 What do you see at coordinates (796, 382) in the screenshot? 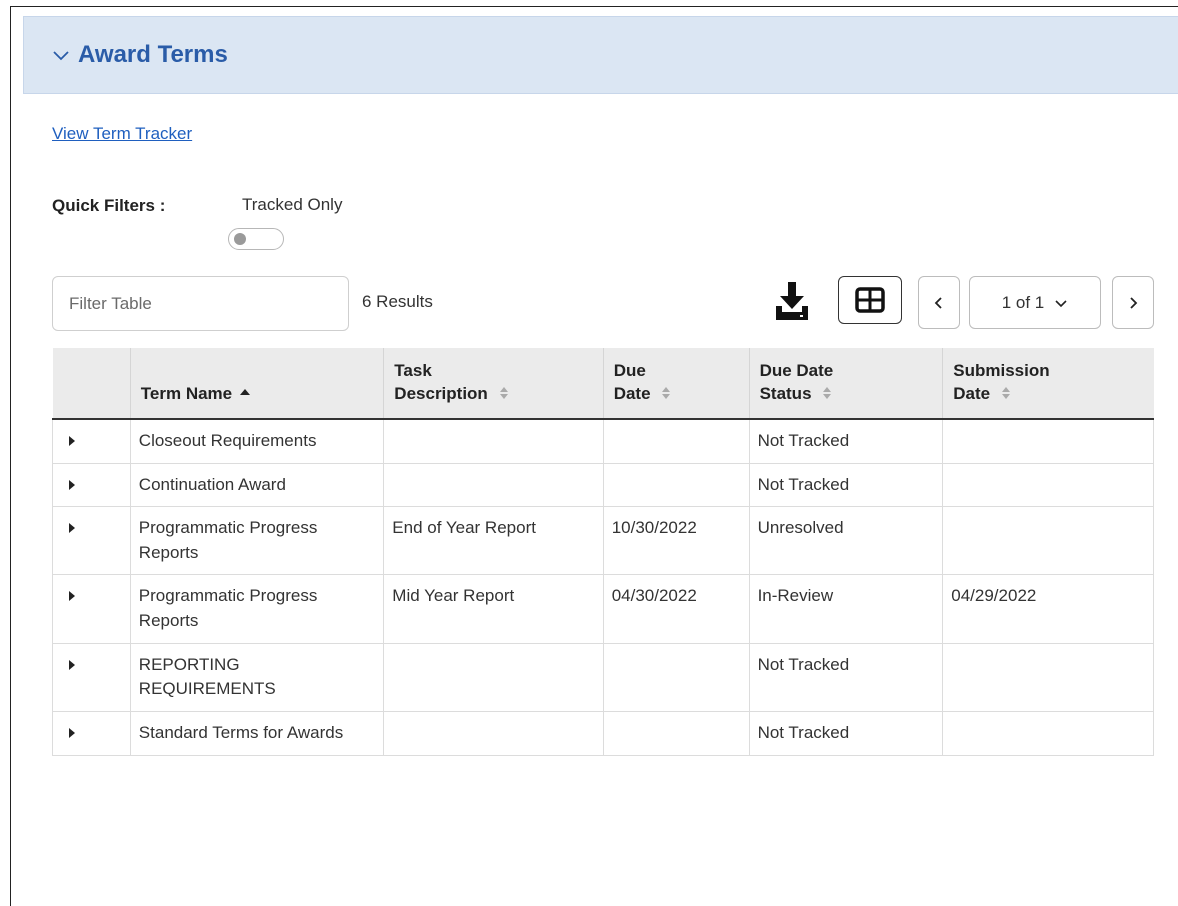
I see `column-label: Due Date Status` at bounding box center [796, 382].